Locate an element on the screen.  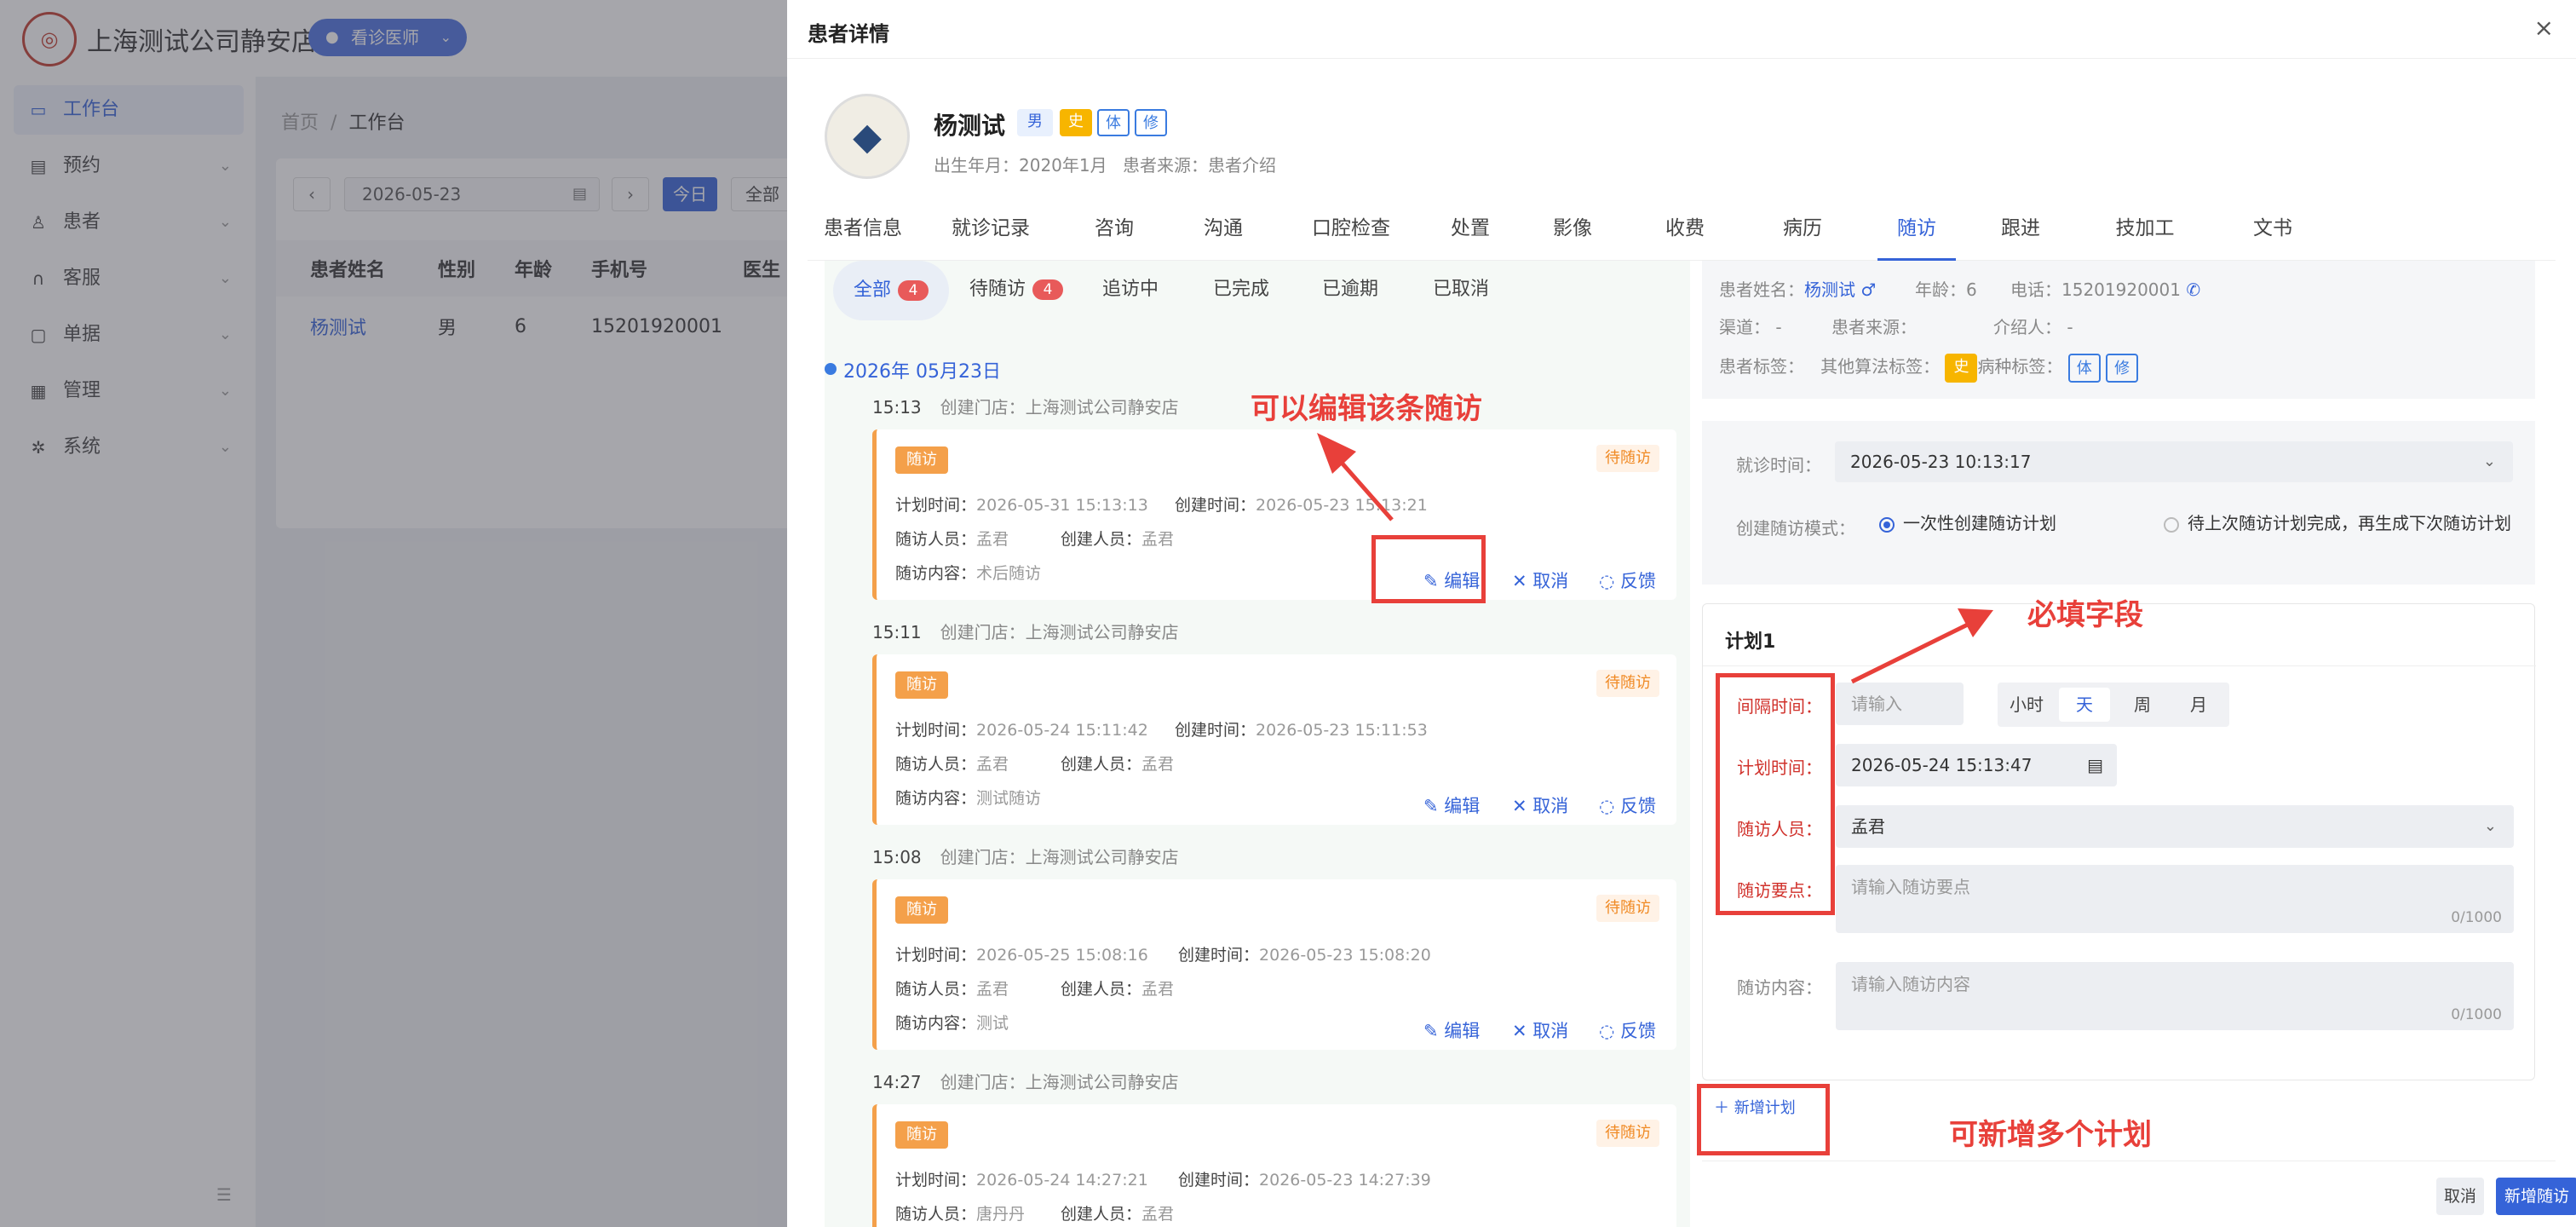
tab-documents: 文书 is located at coordinates (2272, 232).